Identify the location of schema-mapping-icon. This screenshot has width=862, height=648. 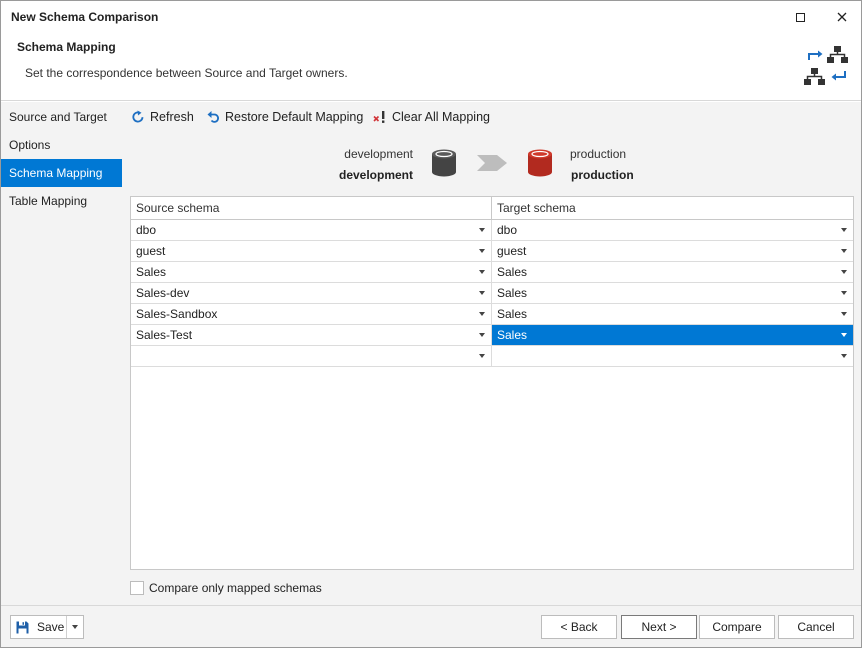
(826, 65).